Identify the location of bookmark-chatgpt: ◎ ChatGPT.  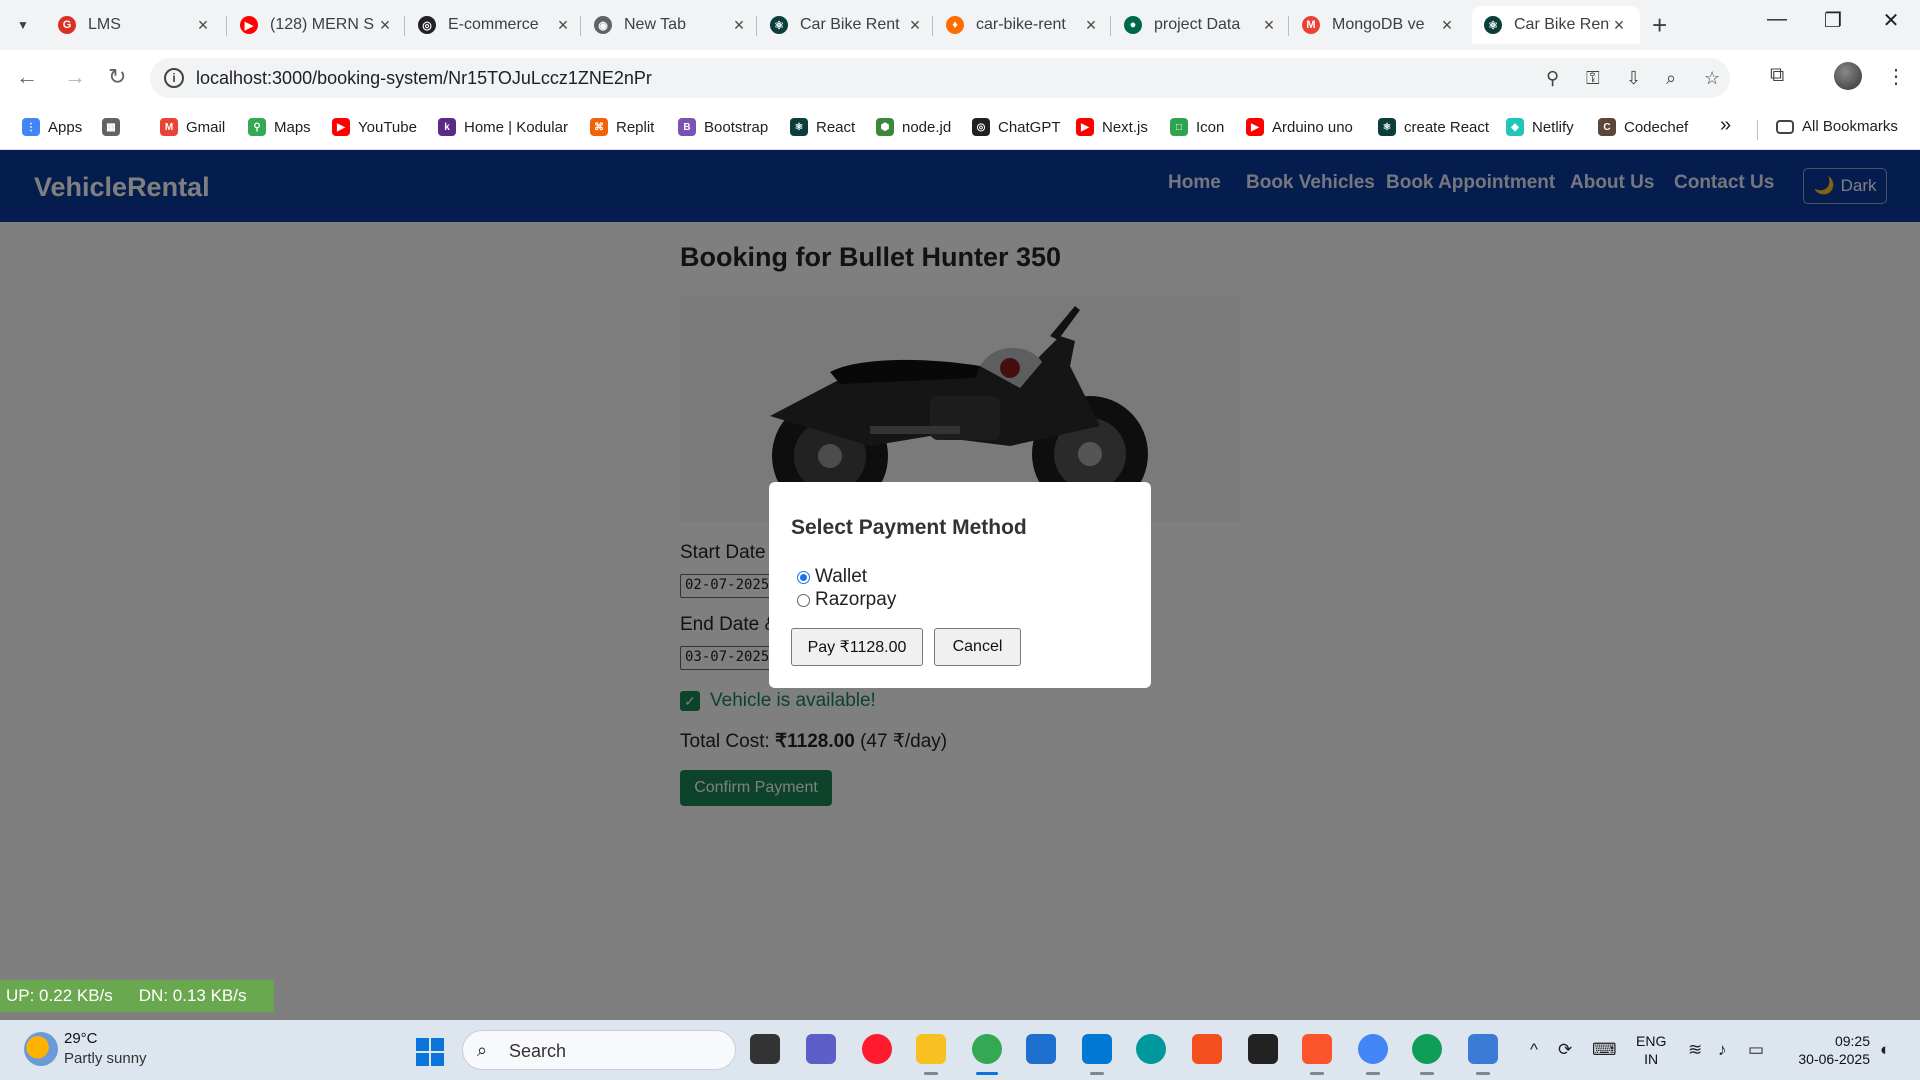
(1016, 127).